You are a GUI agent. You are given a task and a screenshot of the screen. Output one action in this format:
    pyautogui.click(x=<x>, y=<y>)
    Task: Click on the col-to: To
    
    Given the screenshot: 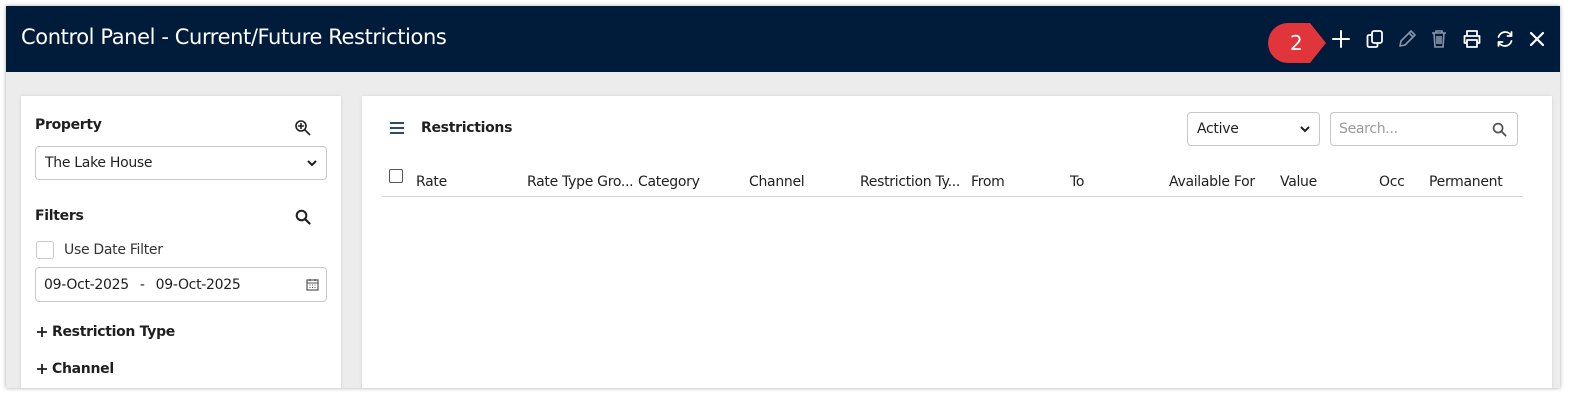 What is the action you would take?
    pyautogui.click(x=1120, y=182)
    